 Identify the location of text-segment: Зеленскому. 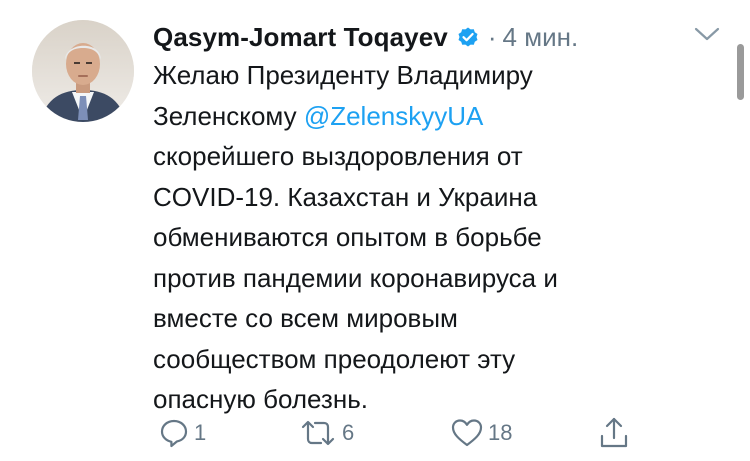
(228, 115).